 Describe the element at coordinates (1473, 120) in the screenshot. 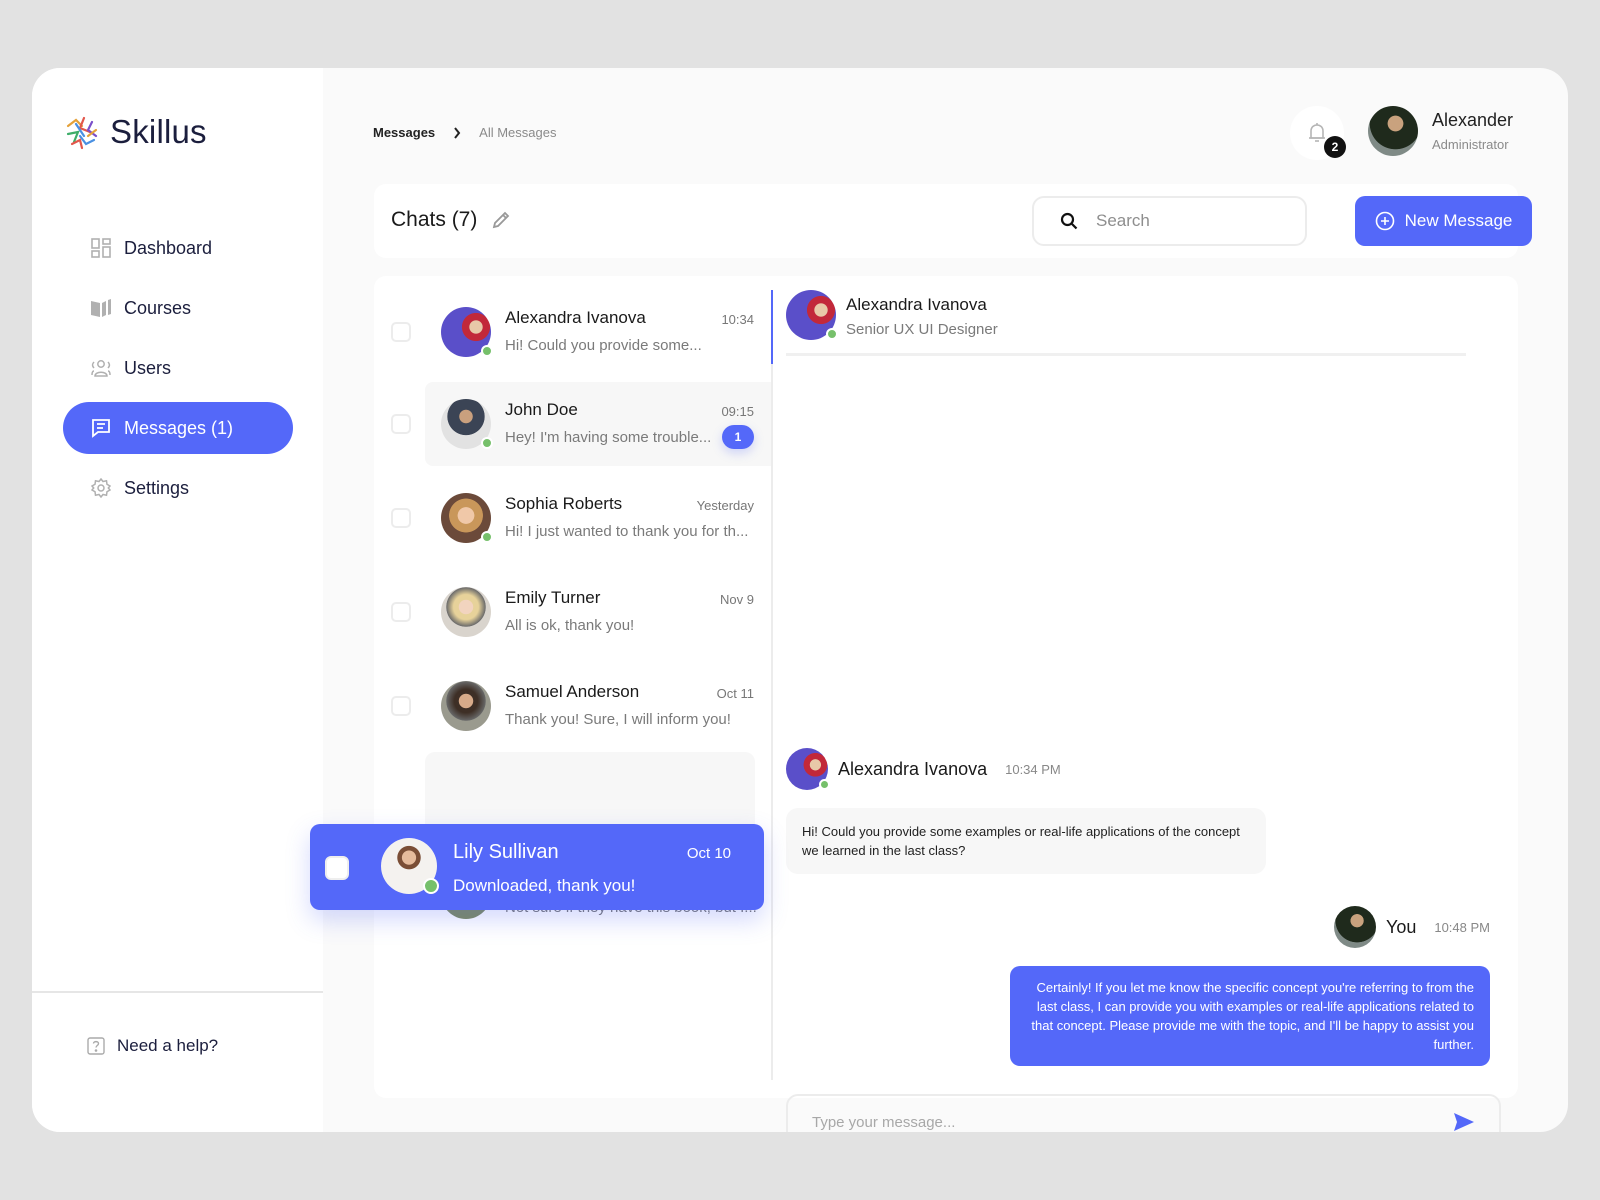

I see `user-name: Alexander` at that location.